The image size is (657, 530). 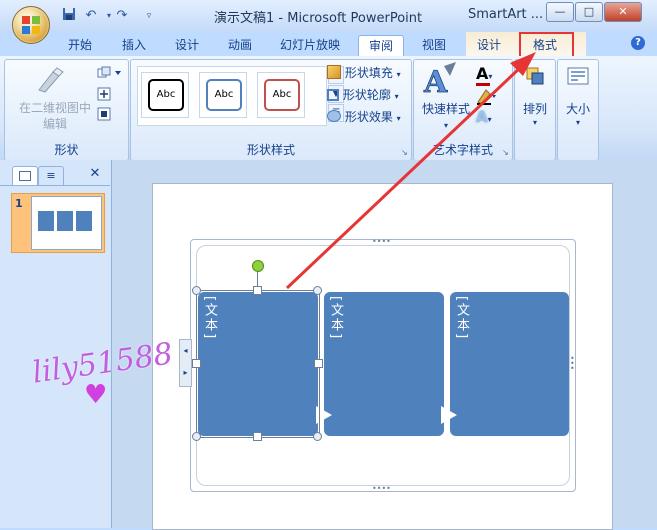 I want to click on office-logo-icon, so click(x=31, y=25).